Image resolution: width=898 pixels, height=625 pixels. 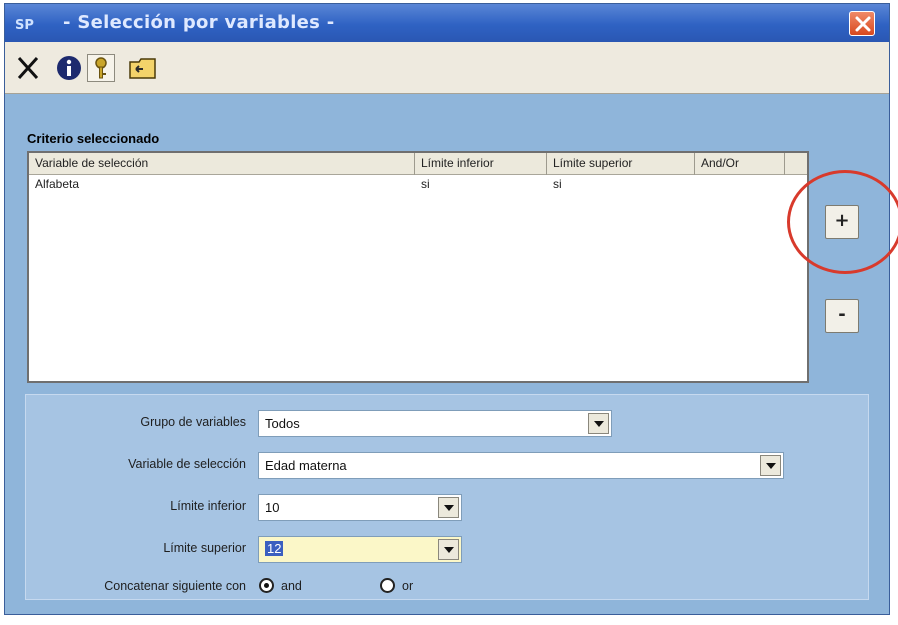 I want to click on concat-label: Concatenar siguiente con, so click(x=175, y=586).